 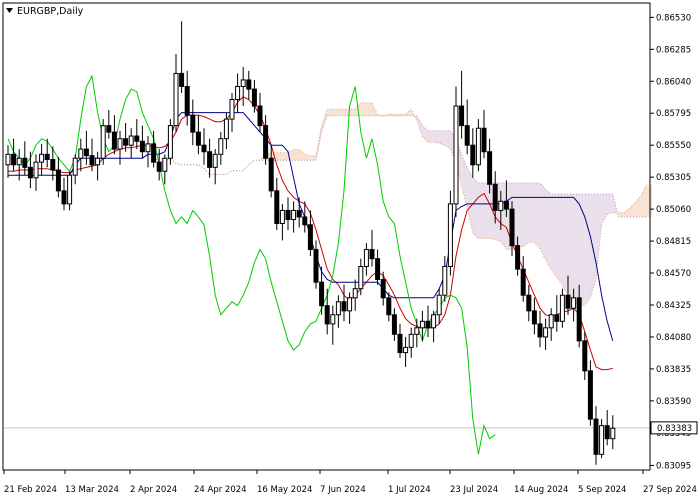 What do you see at coordinates (673, 18) in the screenshot?
I see `y-tick-label: 0.86530` at bounding box center [673, 18].